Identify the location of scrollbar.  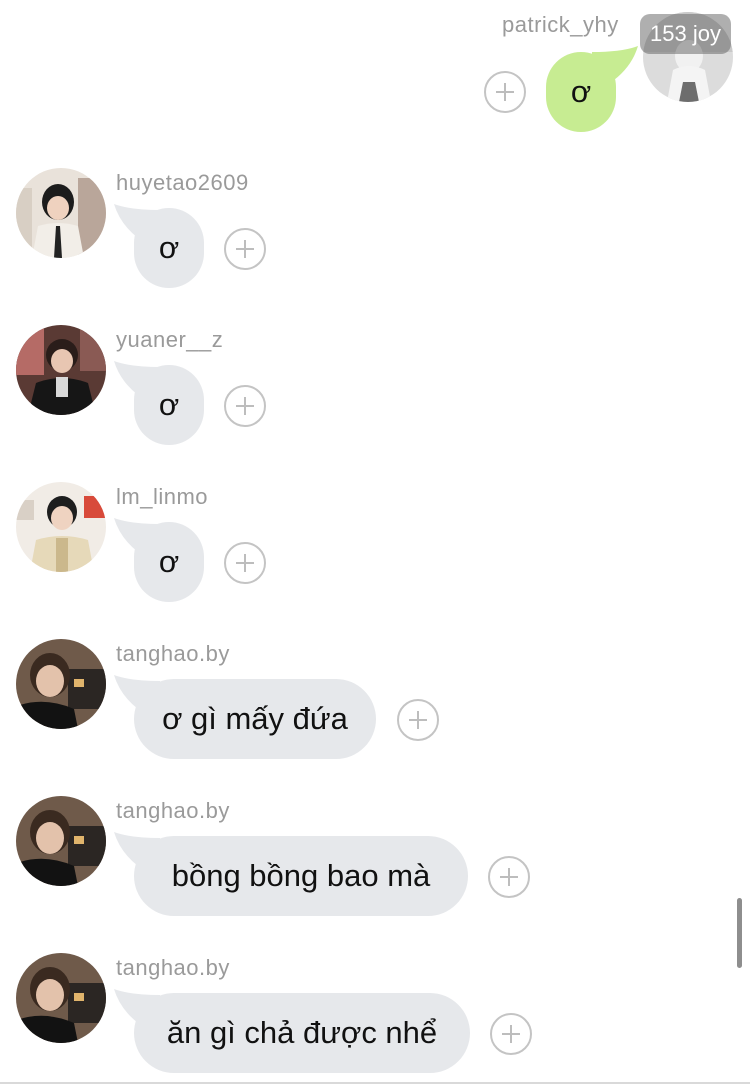
(739, 933).